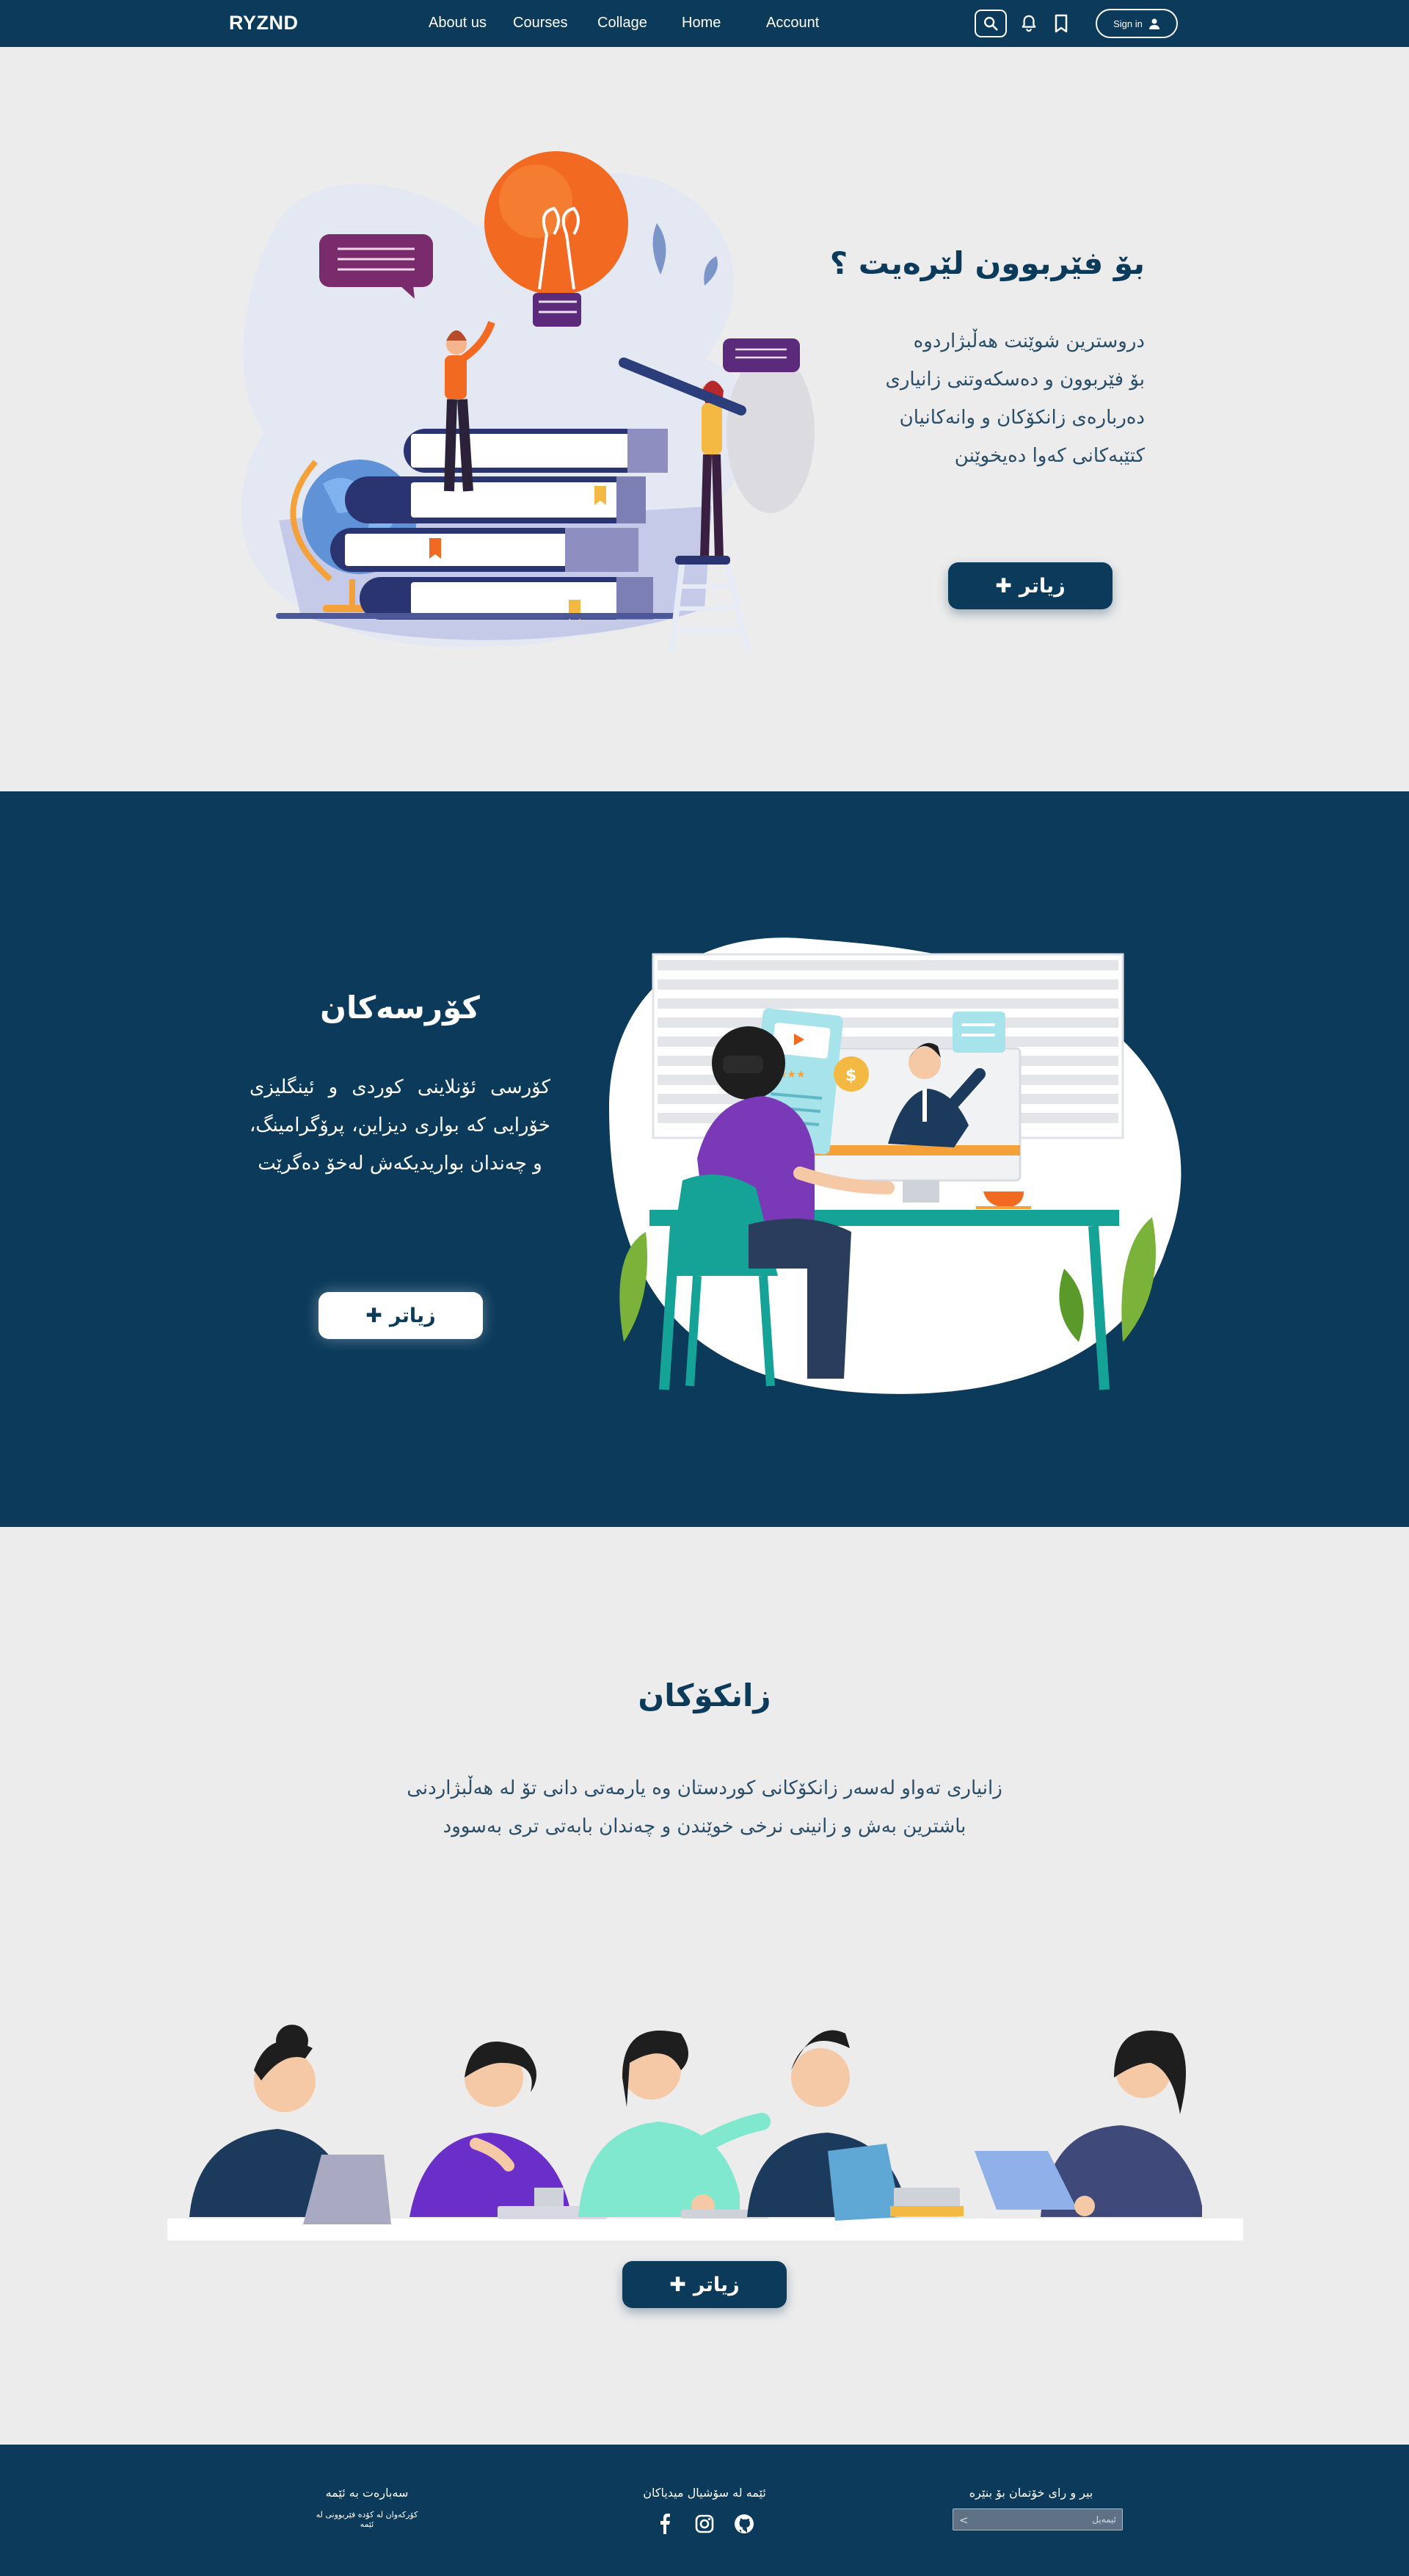 This screenshot has height=2576, width=1409. What do you see at coordinates (964, 2521) in the screenshot?
I see `send-arrow-icon: <` at bounding box center [964, 2521].